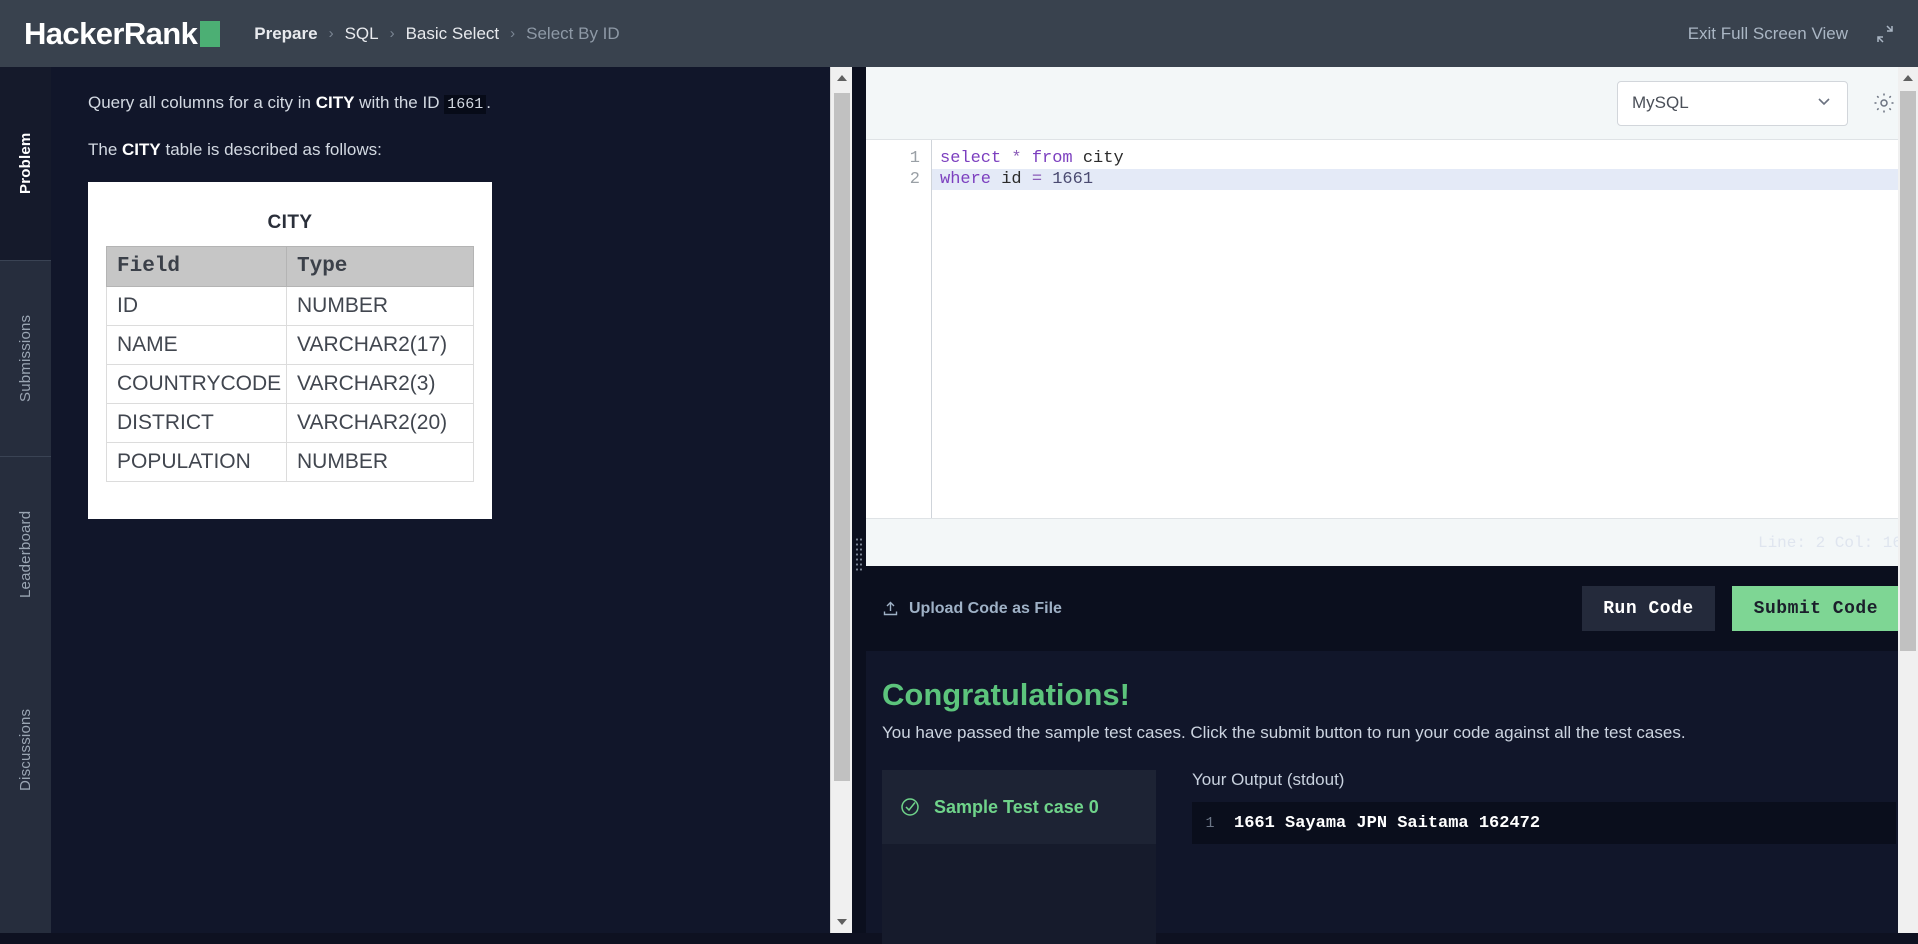 This screenshot has height=944, width=1918. I want to click on problem-text: ., so click(488, 102).